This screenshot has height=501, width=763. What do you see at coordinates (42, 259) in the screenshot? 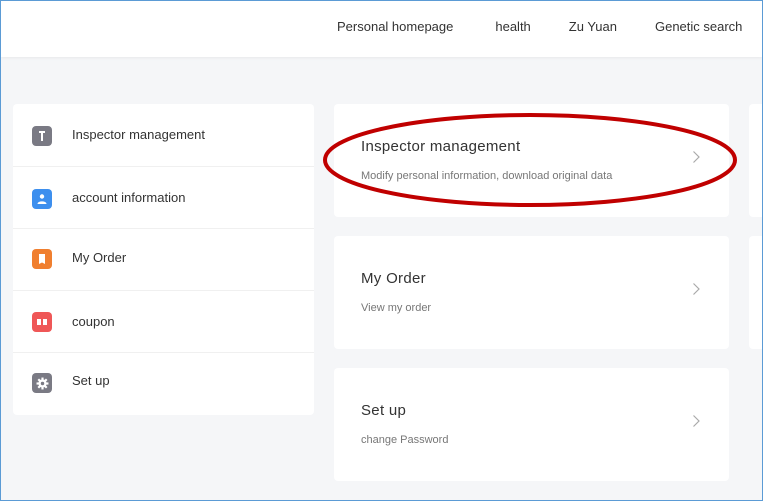
I see `order-icon` at bounding box center [42, 259].